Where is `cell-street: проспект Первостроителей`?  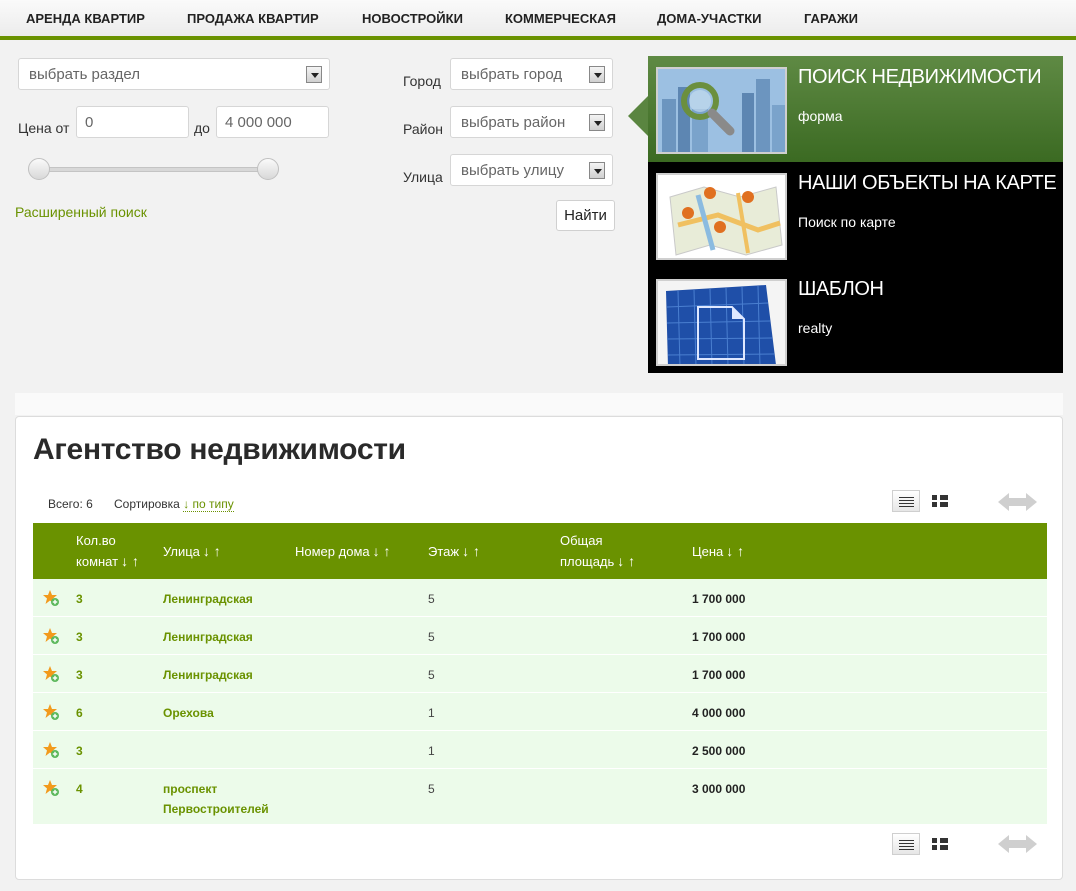
cell-street: проспект Первостроителей is located at coordinates (216, 799).